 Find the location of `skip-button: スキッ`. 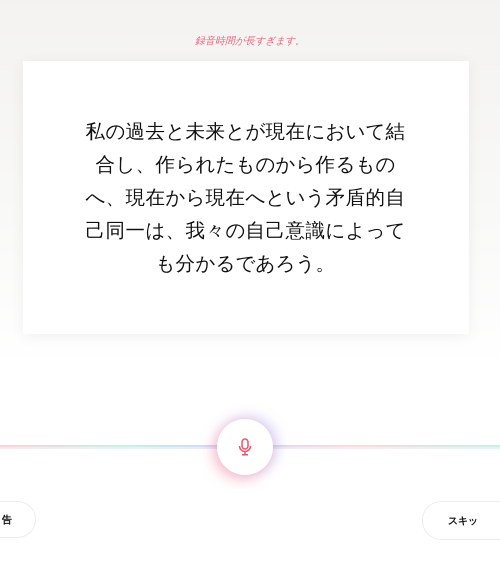

skip-button: スキッ is located at coordinates (461, 520).